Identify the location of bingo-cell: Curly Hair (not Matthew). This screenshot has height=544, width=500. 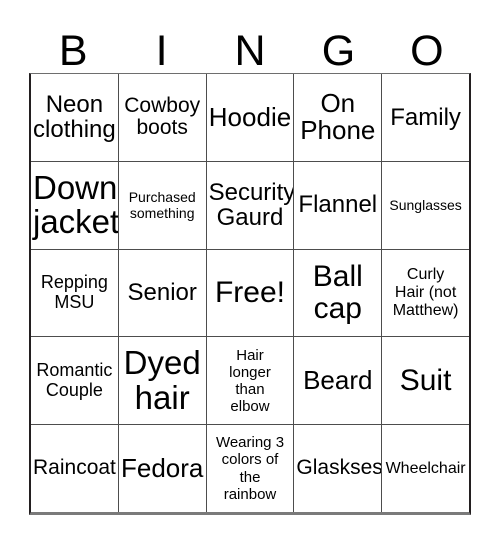
(425, 293).